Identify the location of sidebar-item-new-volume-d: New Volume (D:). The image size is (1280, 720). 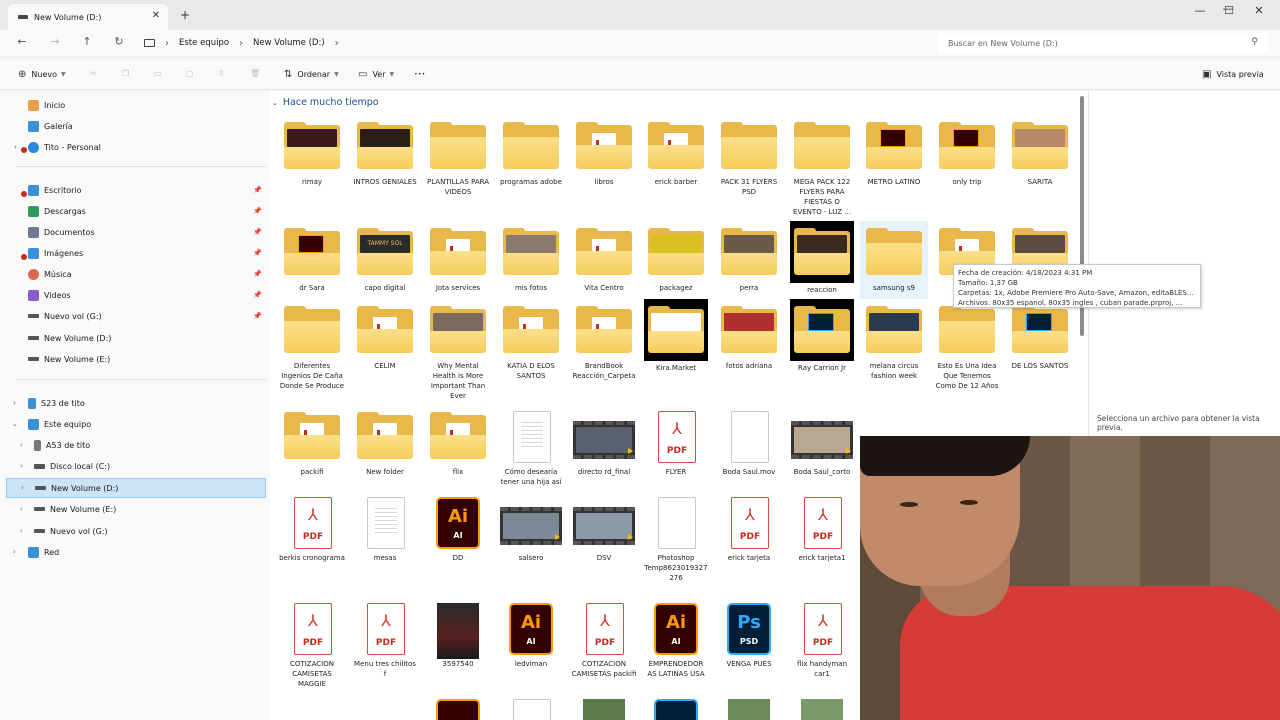
(135, 338).